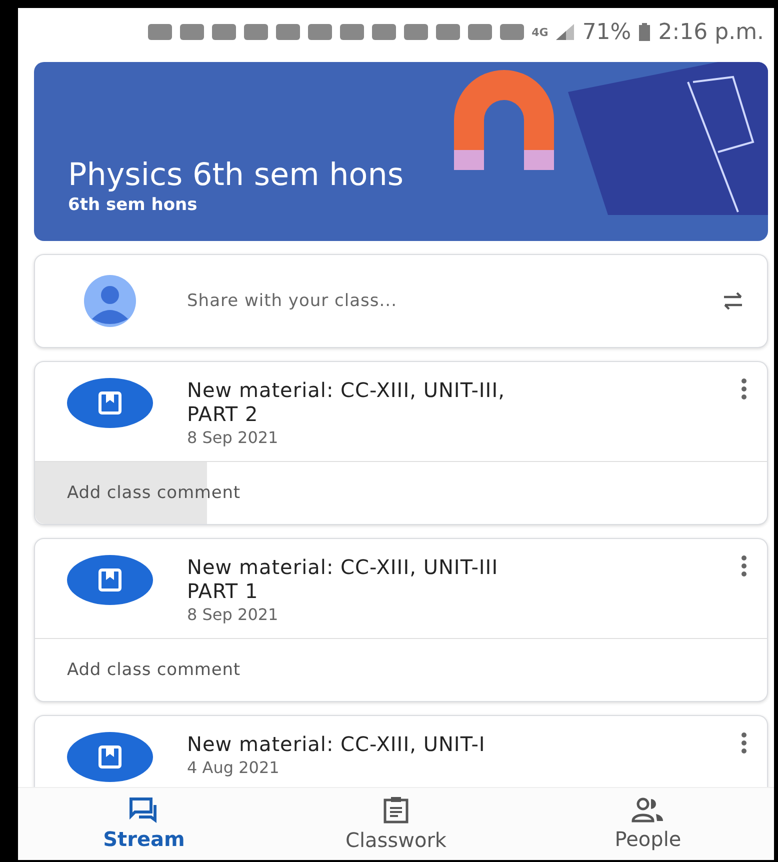  I want to click on people-icon, so click(648, 810).